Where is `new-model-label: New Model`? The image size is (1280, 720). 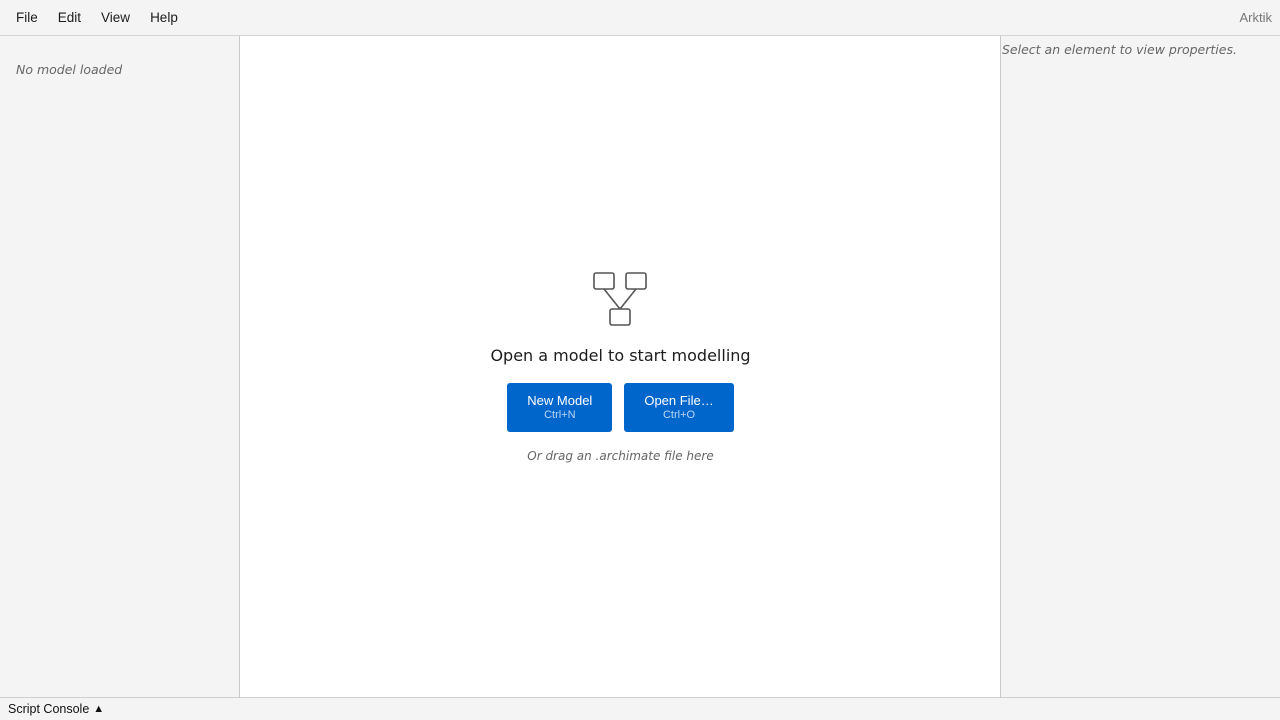
new-model-label: New Model is located at coordinates (560, 400).